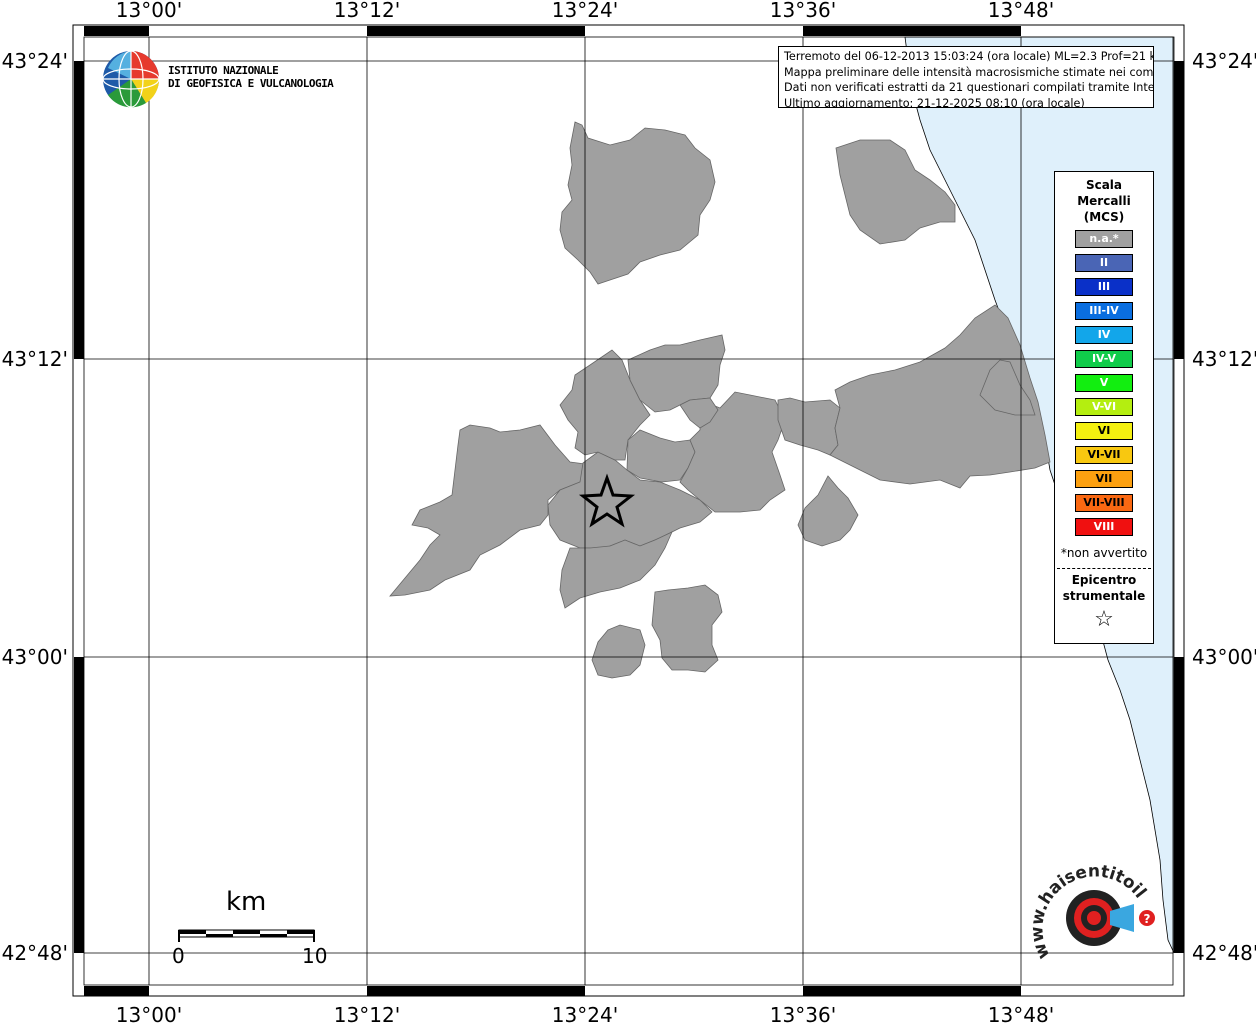 Image resolution: width=1256 pixels, height=1024 pixels. I want to click on scale-unit: km, so click(246, 902).